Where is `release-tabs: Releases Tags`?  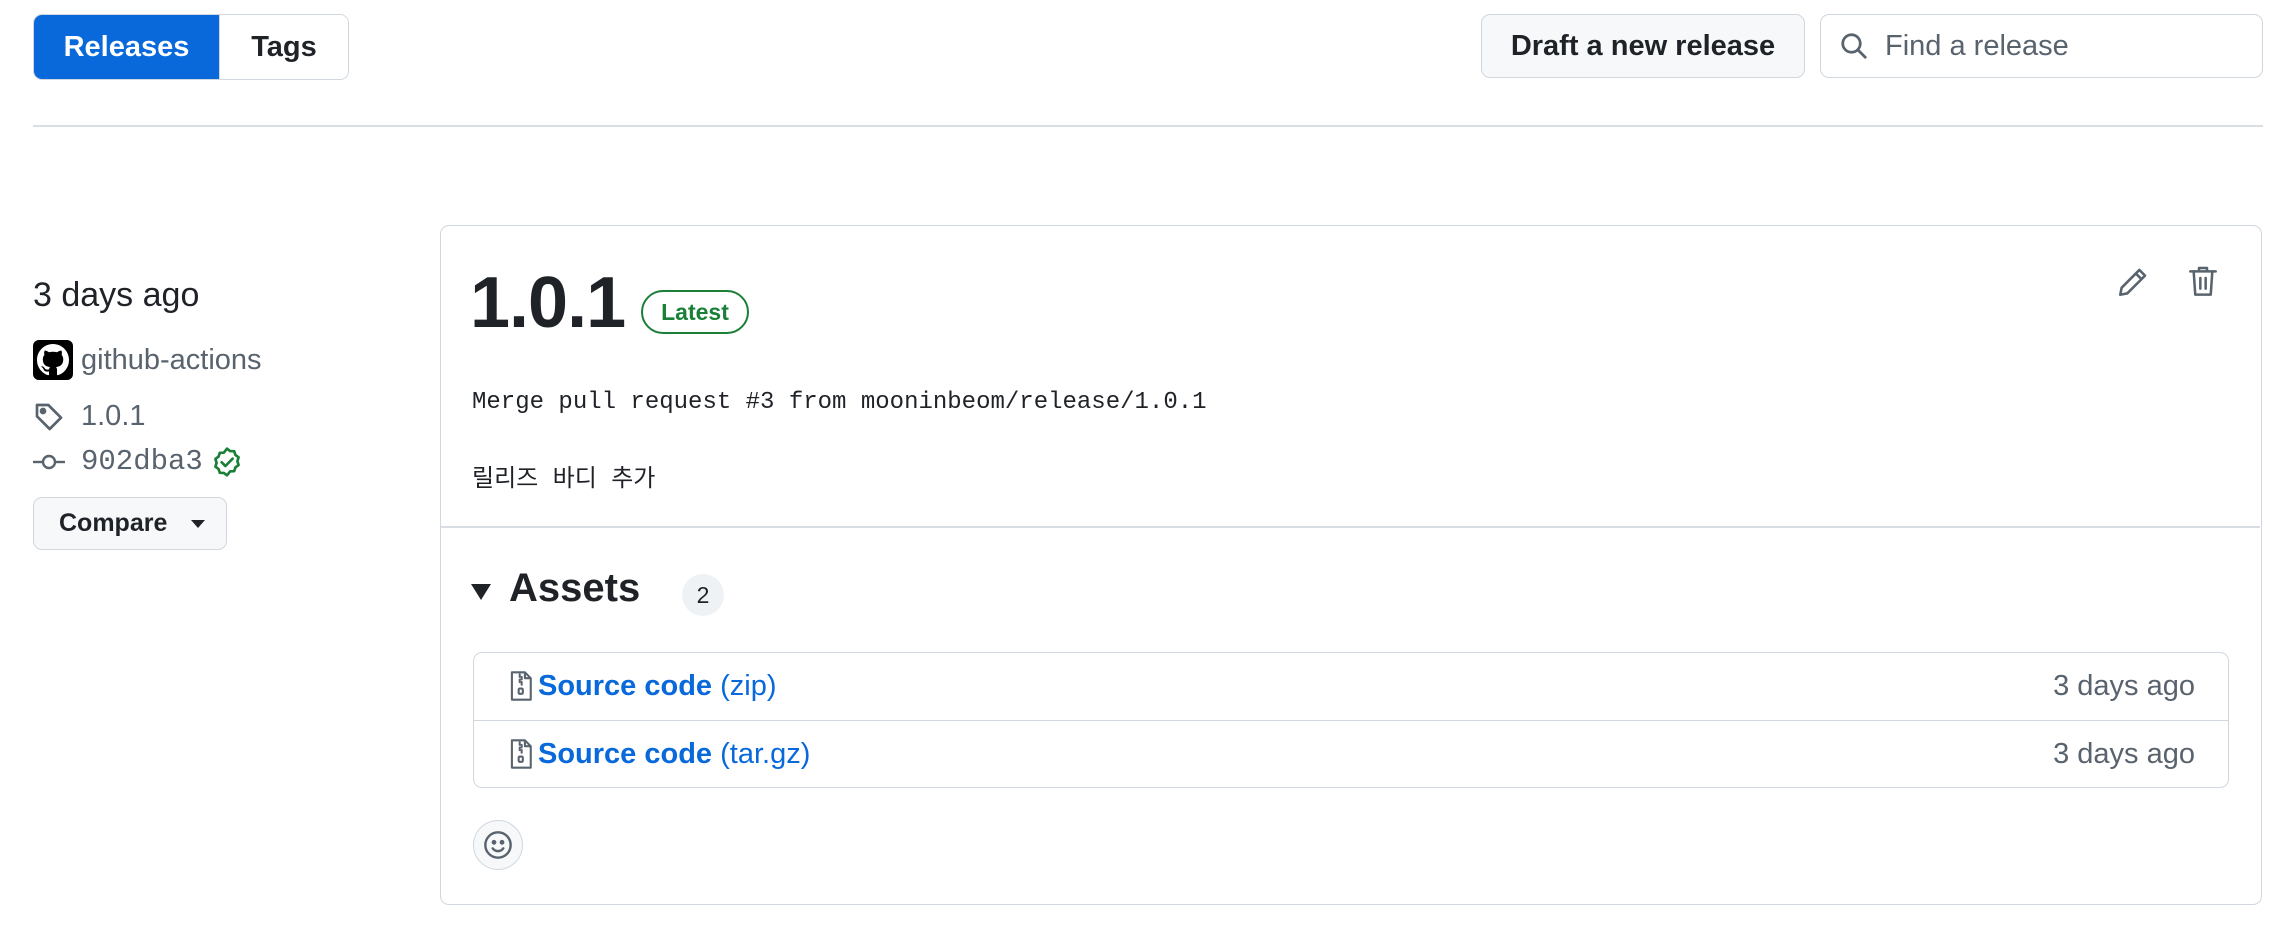 release-tabs: Releases Tags is located at coordinates (191, 47).